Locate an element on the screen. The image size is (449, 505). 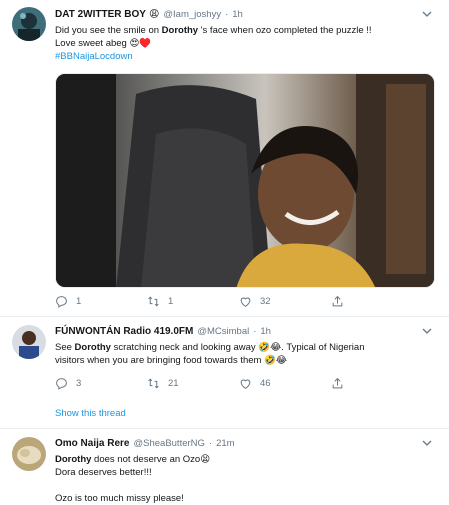
timestamp: 21m is located at coordinates (225, 444).